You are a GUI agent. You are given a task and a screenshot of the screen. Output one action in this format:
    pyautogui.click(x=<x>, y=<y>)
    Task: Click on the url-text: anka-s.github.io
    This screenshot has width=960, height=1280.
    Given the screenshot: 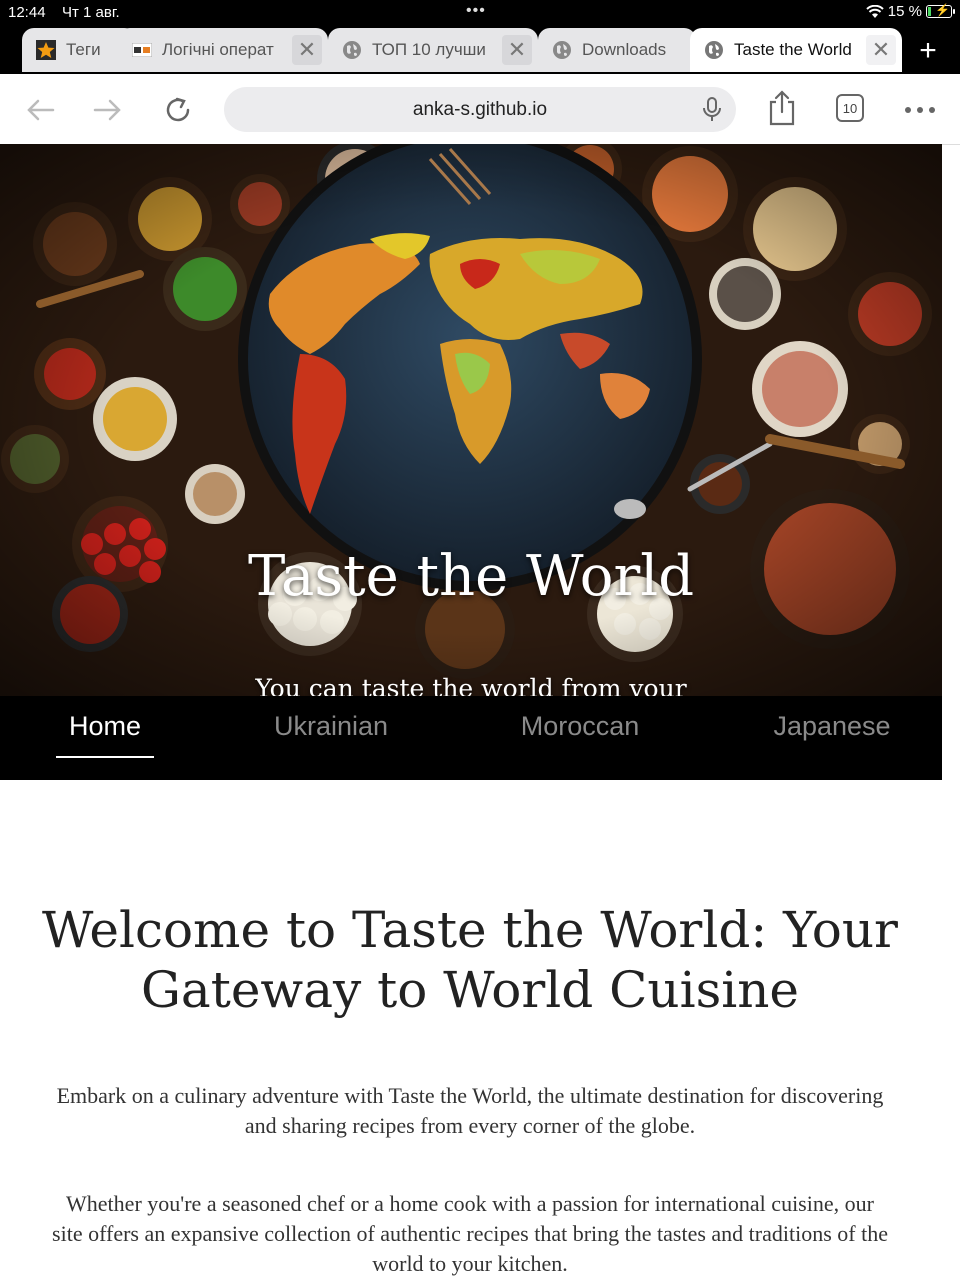 What is the action you would take?
    pyautogui.click(x=480, y=109)
    